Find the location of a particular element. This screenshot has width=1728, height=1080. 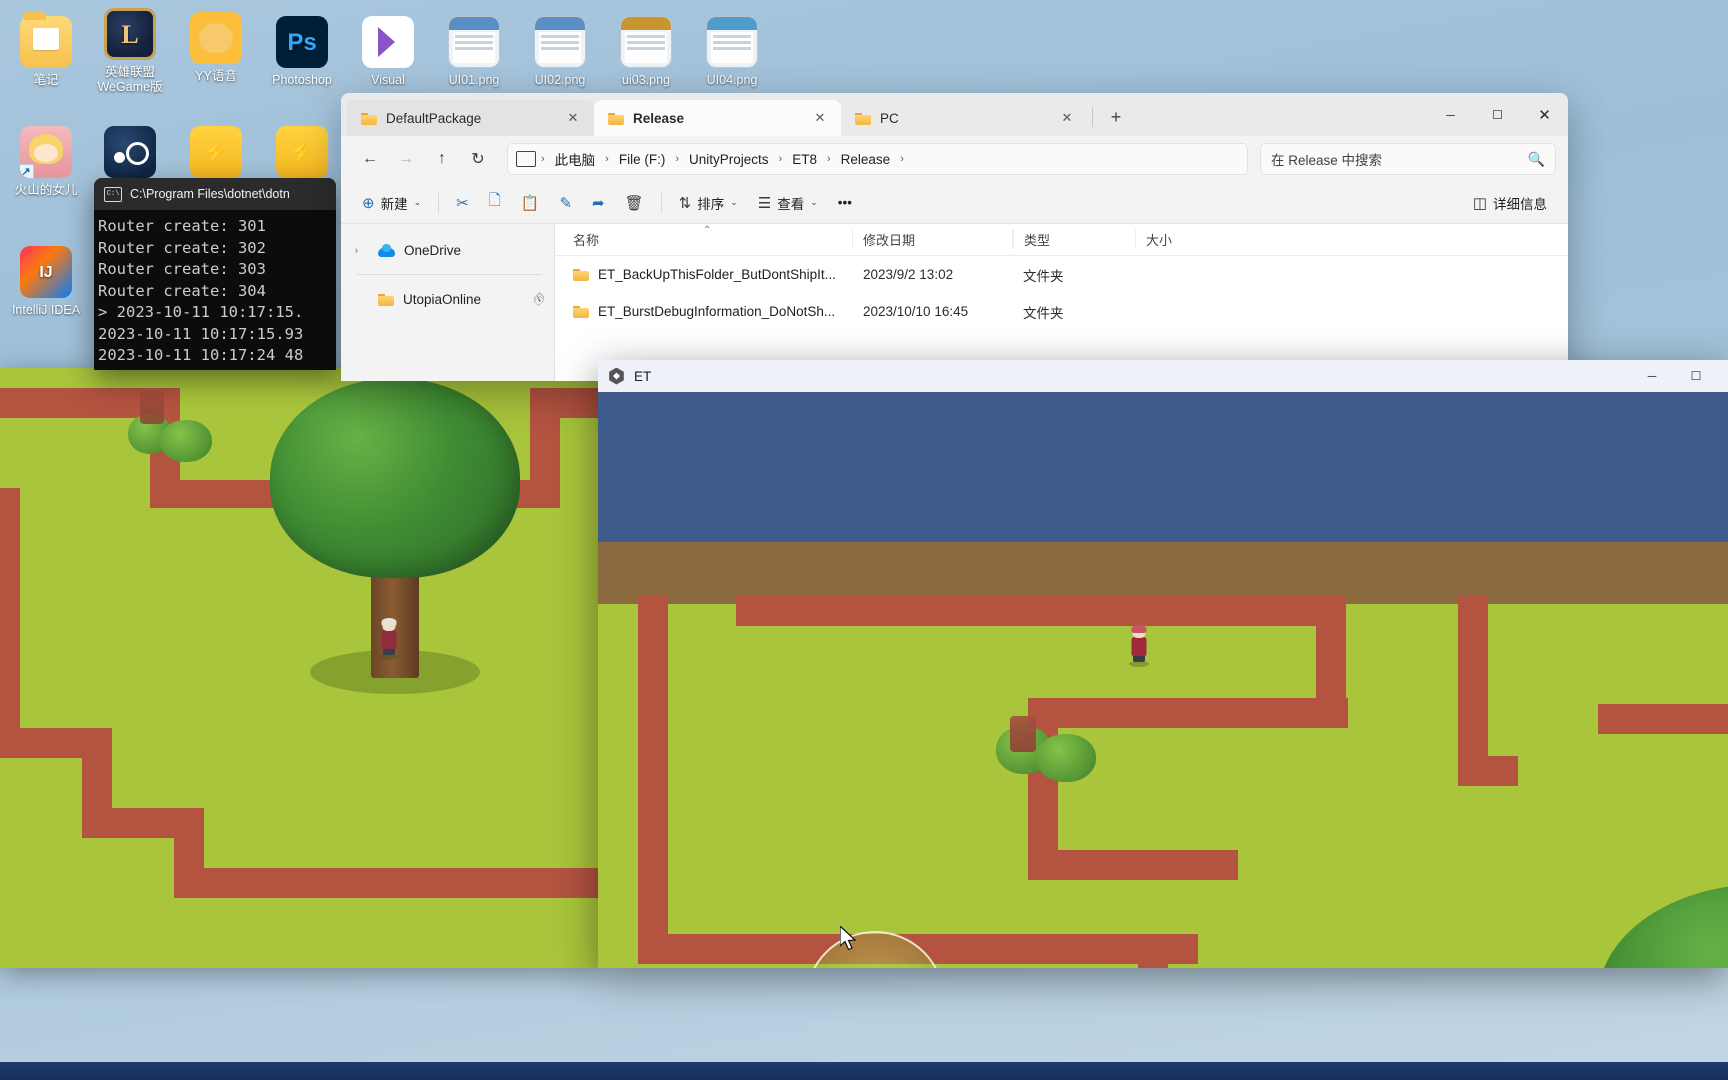

search-box: 在 Release 中搜索 🔍 is located at coordinates (1408, 159).